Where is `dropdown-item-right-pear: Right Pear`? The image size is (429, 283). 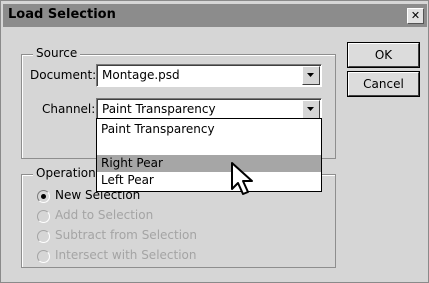 dropdown-item-right-pear: Right Pear is located at coordinates (209, 163).